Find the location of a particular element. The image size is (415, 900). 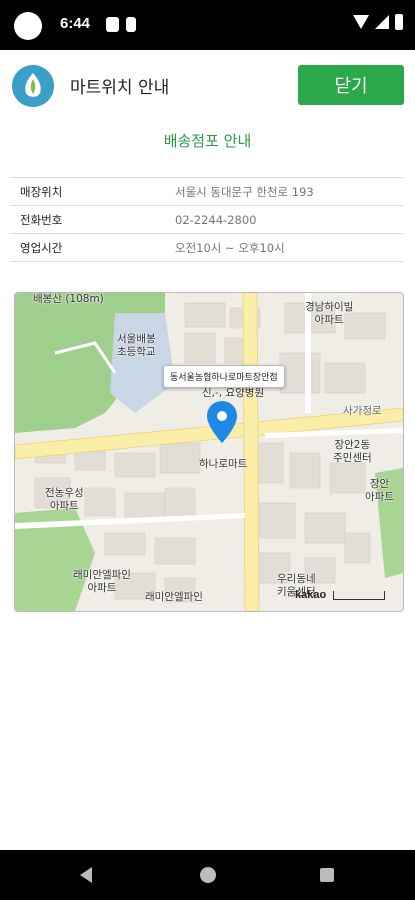

map-scale is located at coordinates (359, 595).